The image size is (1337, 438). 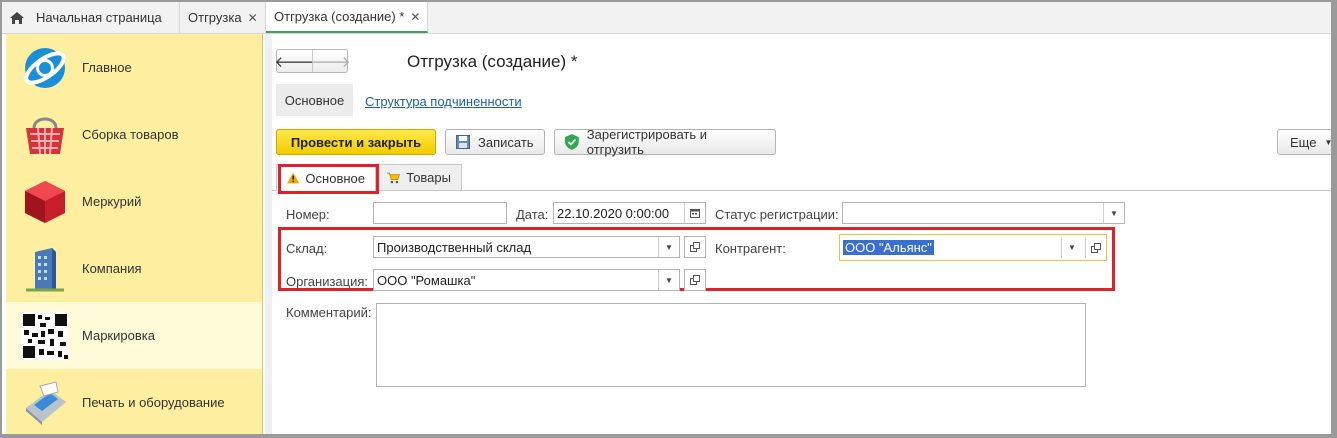 What do you see at coordinates (750, 248) in the screenshot?
I see `contractor-label: Контрагент:` at bounding box center [750, 248].